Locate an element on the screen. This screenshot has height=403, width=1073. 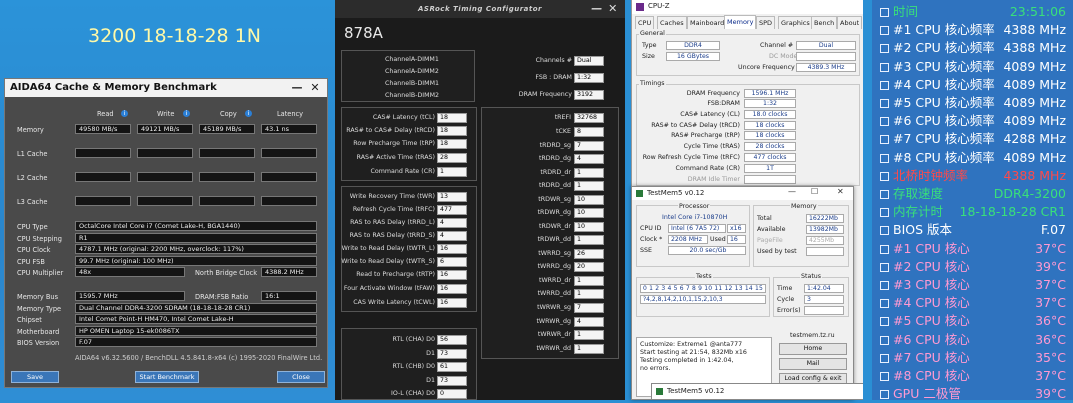
timing-label: tWRWR_sg is located at coordinates (554, 307).